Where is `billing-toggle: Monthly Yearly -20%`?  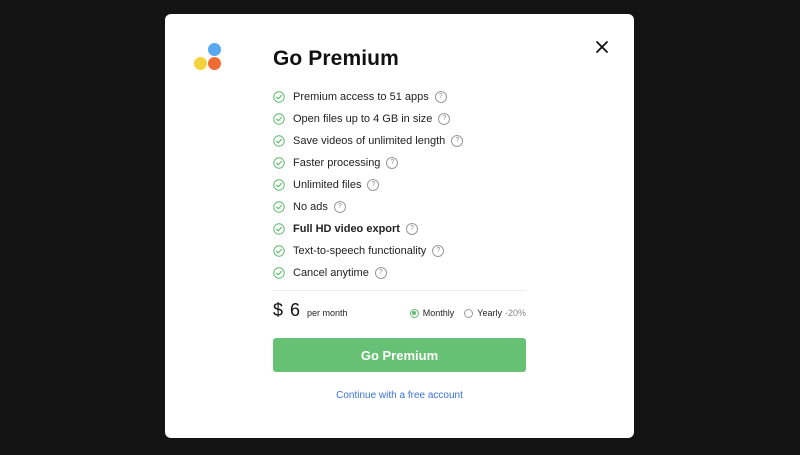
billing-toggle: Monthly Yearly -20% is located at coordinates (467, 313).